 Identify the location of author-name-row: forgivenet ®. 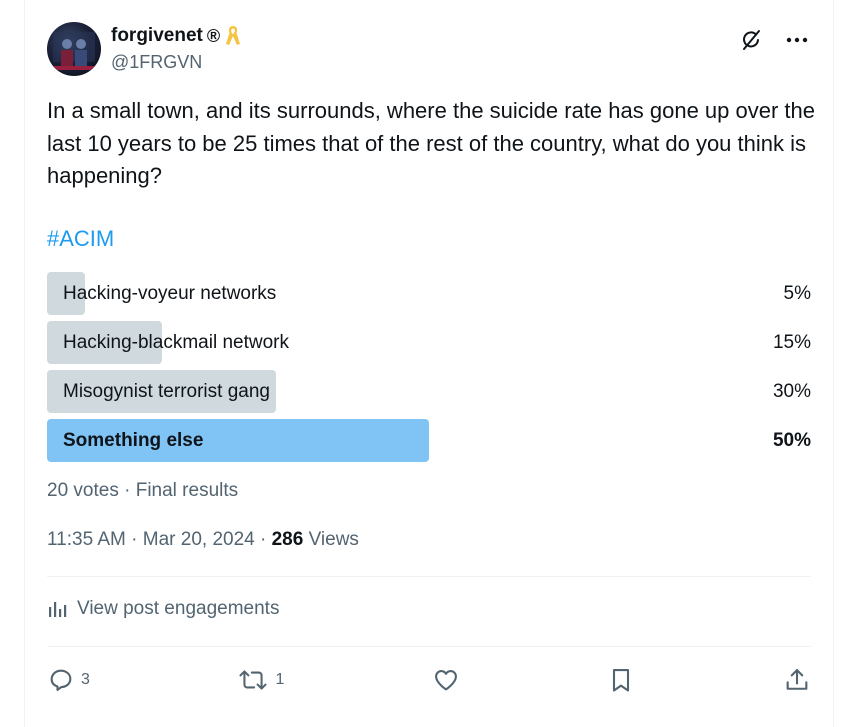
(176, 36).